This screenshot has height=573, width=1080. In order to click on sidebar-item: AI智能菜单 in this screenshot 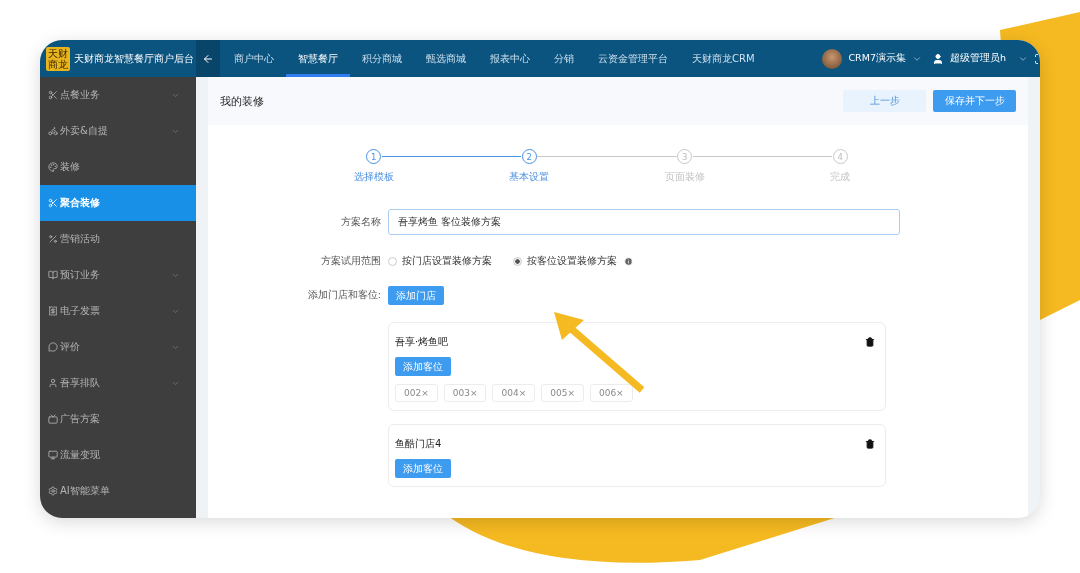, I will do `click(118, 491)`.